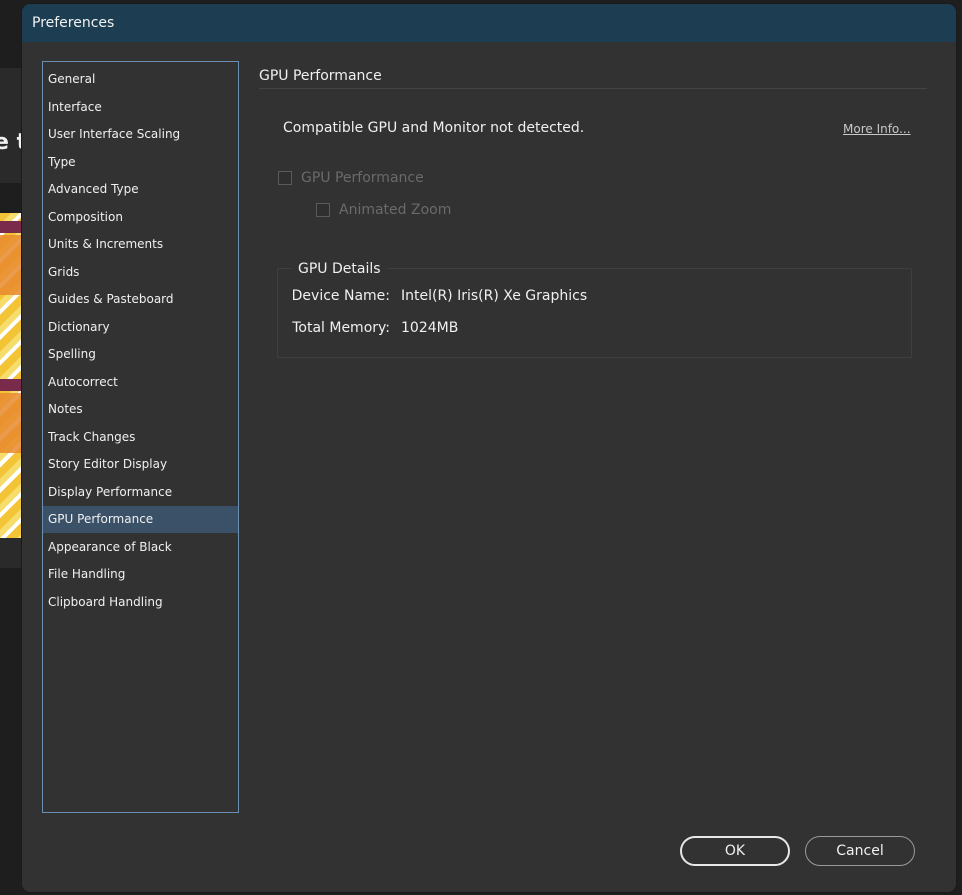 The image size is (962, 895). I want to click on gpu-notice: Compatible GPU and Monitor not detected., so click(434, 128).